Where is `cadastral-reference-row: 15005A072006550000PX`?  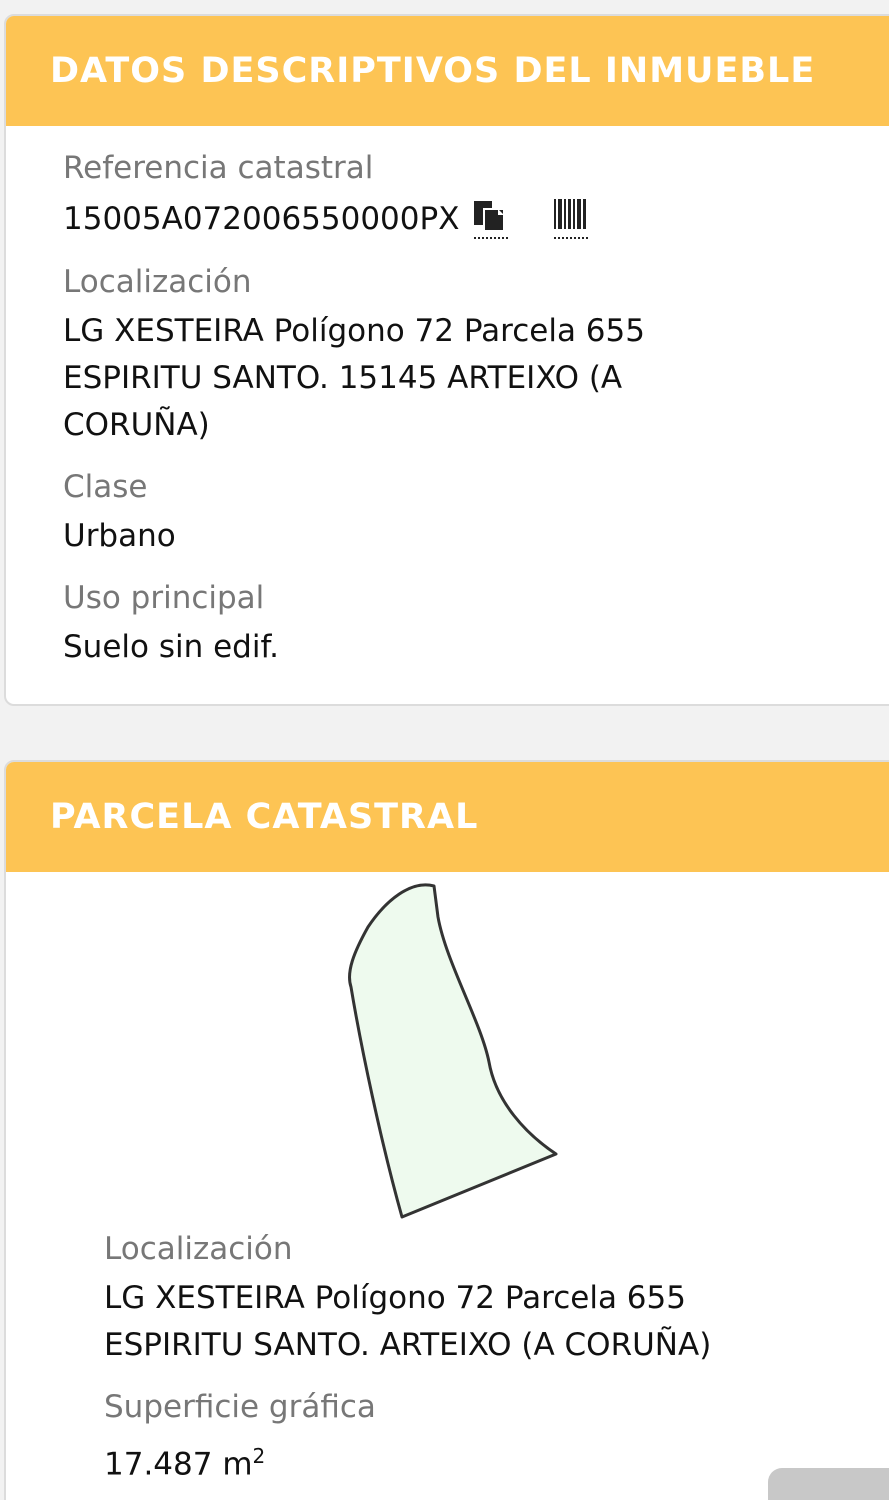 cadastral-reference-row: 15005A072006550000PX is located at coordinates (476, 219).